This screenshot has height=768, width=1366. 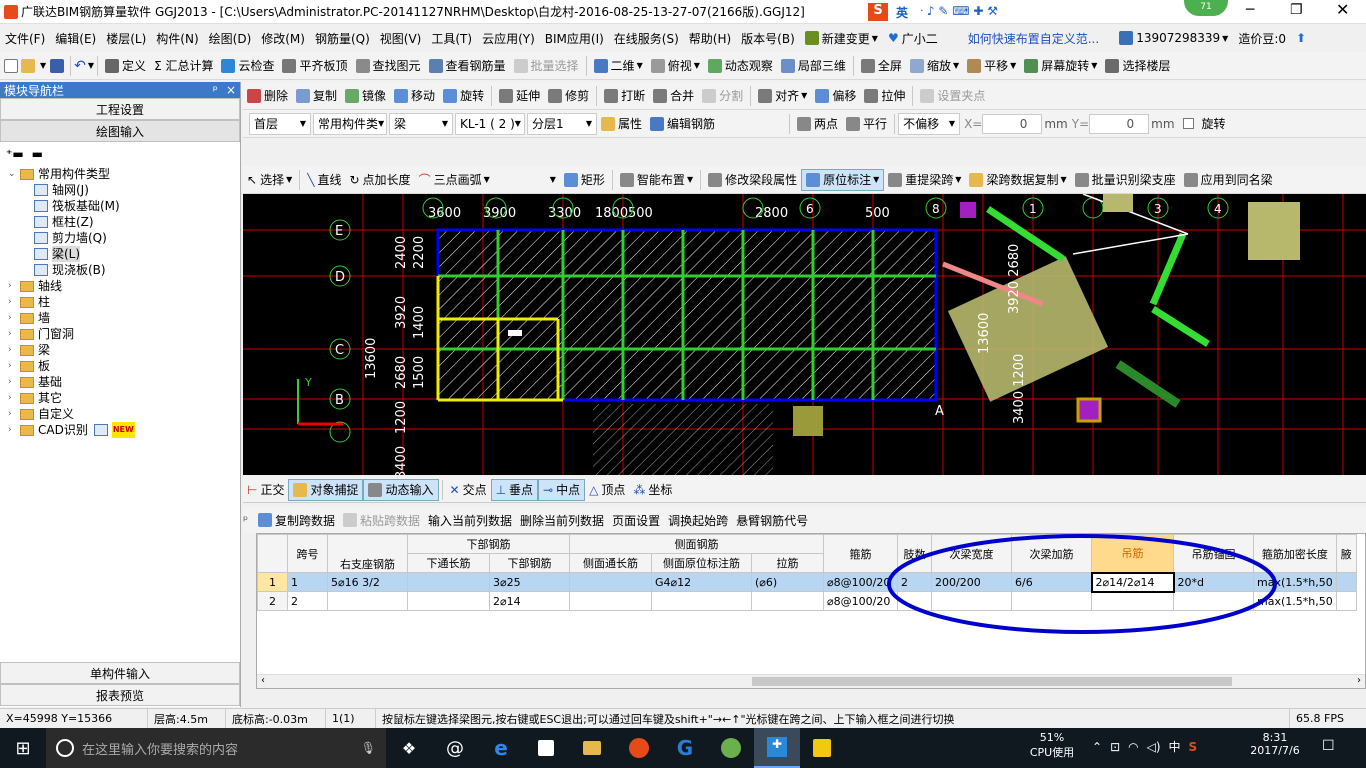 What do you see at coordinates (562, 123) in the screenshot?
I see `layer-select: 分层1 ▼` at bounding box center [562, 123].